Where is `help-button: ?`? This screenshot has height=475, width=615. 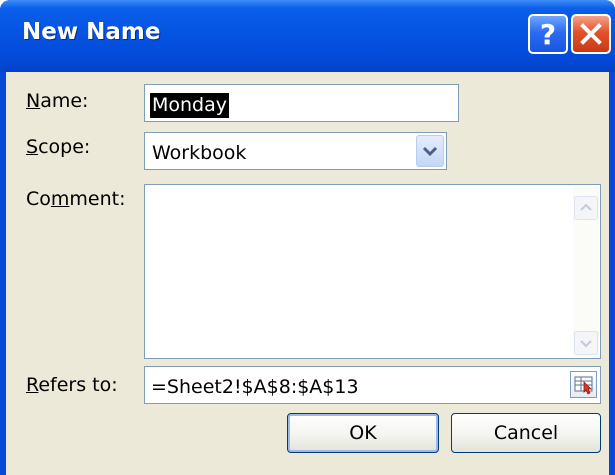 help-button: ? is located at coordinates (548, 34).